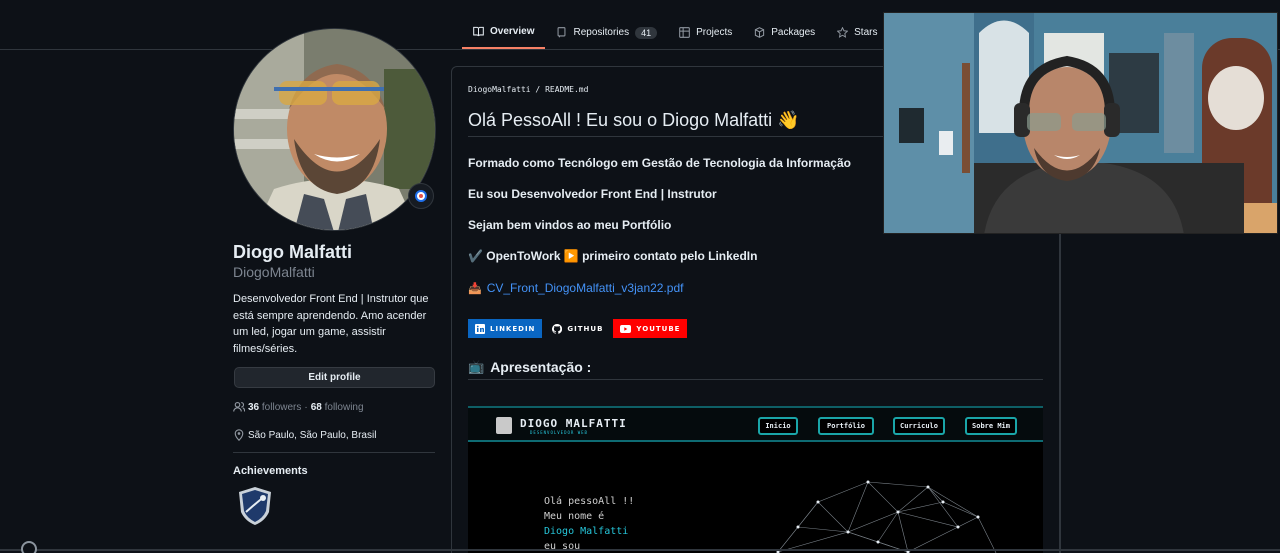 This screenshot has height=553, width=1280. I want to click on webcam-overlay, so click(1080, 123).